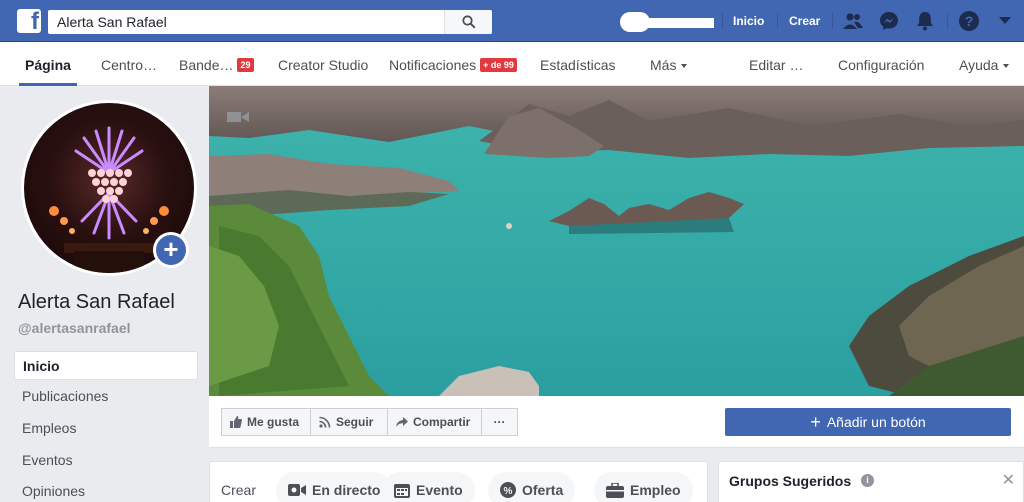  Describe the element at coordinates (889, 21) in the screenshot. I see `messenger-icon` at that location.